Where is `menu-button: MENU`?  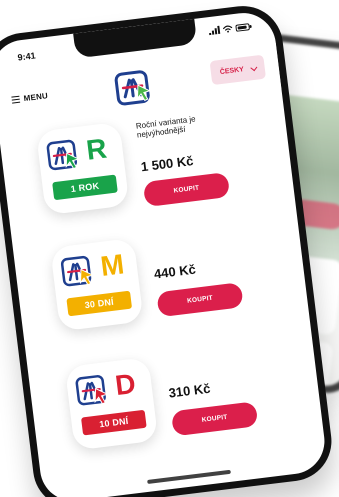
menu-button: MENU is located at coordinates (29, 97).